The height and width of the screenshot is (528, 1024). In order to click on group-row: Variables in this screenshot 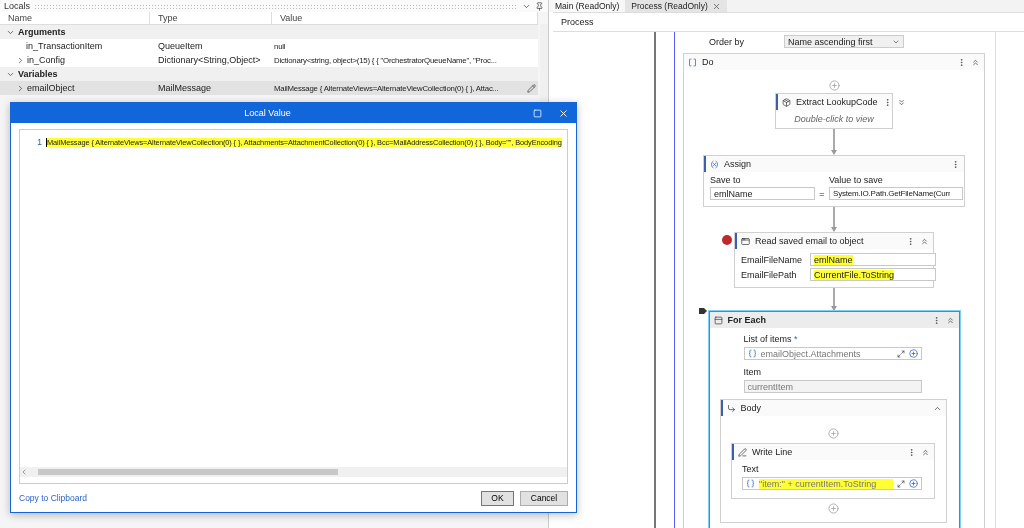, I will do `click(269, 74)`.